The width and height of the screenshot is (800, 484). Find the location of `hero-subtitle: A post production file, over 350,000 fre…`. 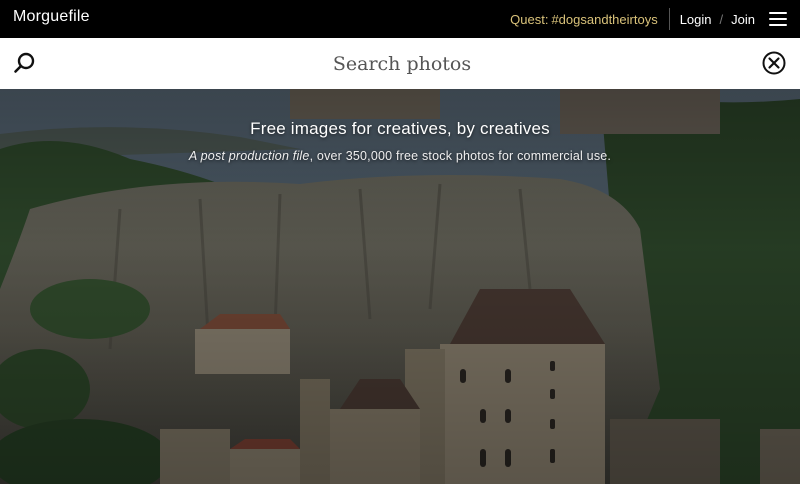

hero-subtitle: A post production file, over 350,000 fre… is located at coordinates (400, 156).